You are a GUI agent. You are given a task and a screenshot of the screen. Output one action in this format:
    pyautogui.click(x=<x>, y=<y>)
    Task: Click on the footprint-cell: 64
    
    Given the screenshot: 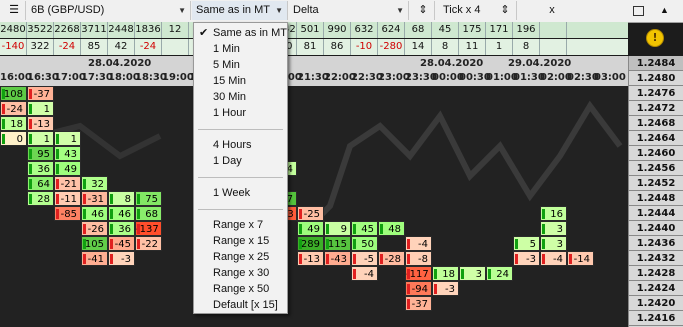 What is the action you would take?
    pyautogui.click(x=40, y=183)
    